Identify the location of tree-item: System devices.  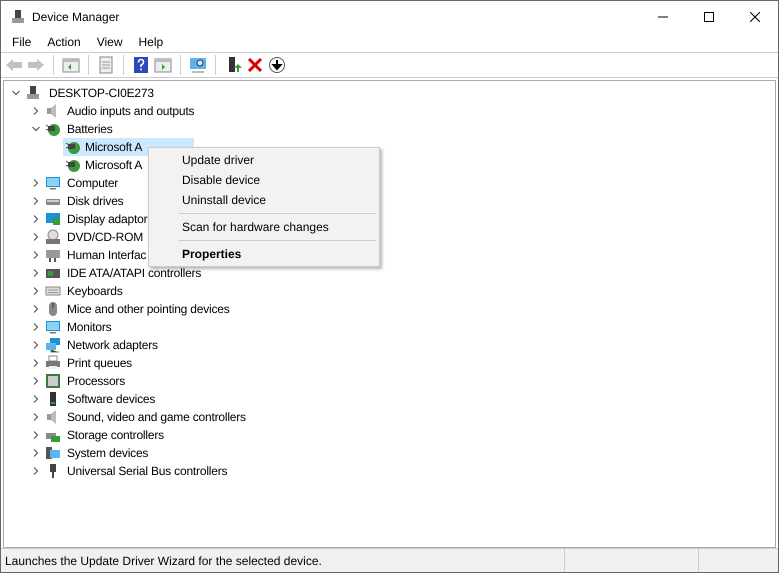
(108, 453).